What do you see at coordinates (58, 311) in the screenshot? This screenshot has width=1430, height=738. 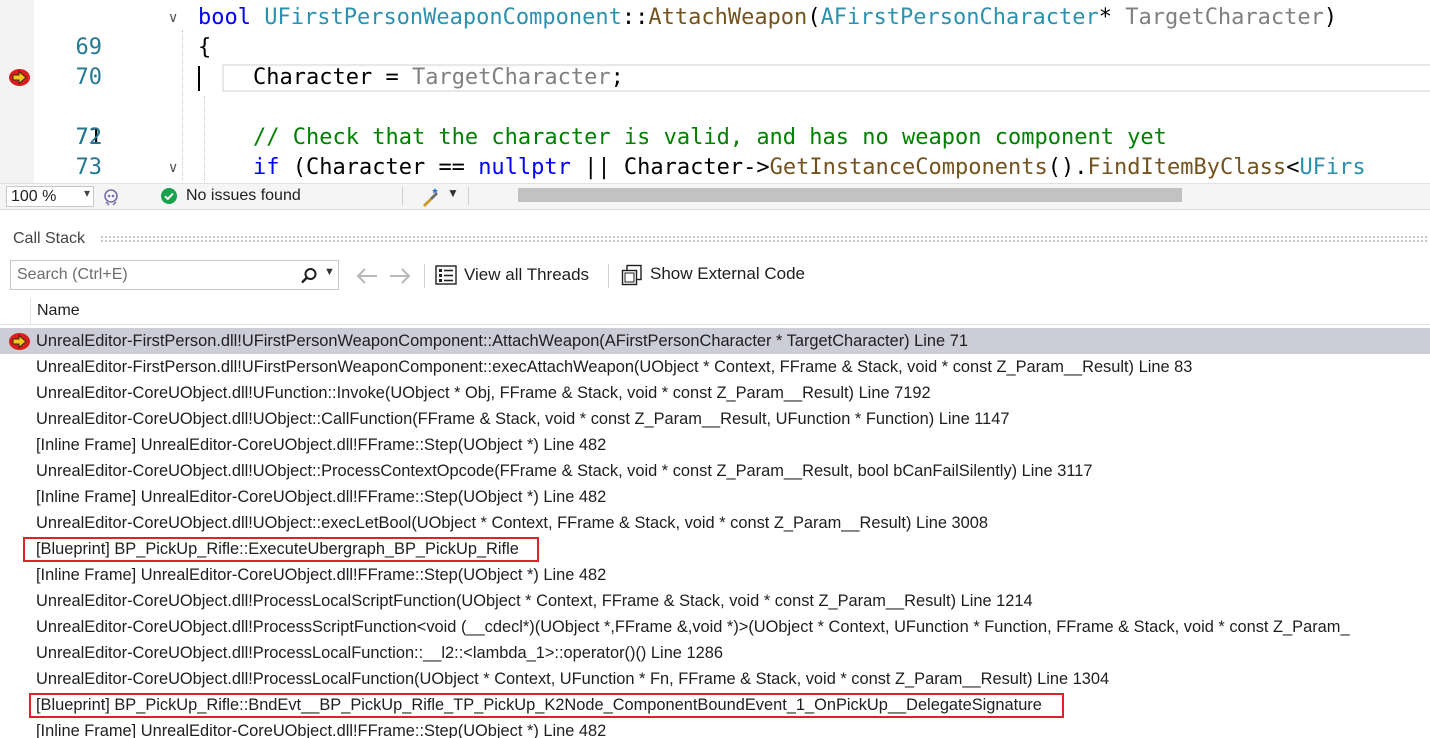 I see `column-header-name: Name` at bounding box center [58, 311].